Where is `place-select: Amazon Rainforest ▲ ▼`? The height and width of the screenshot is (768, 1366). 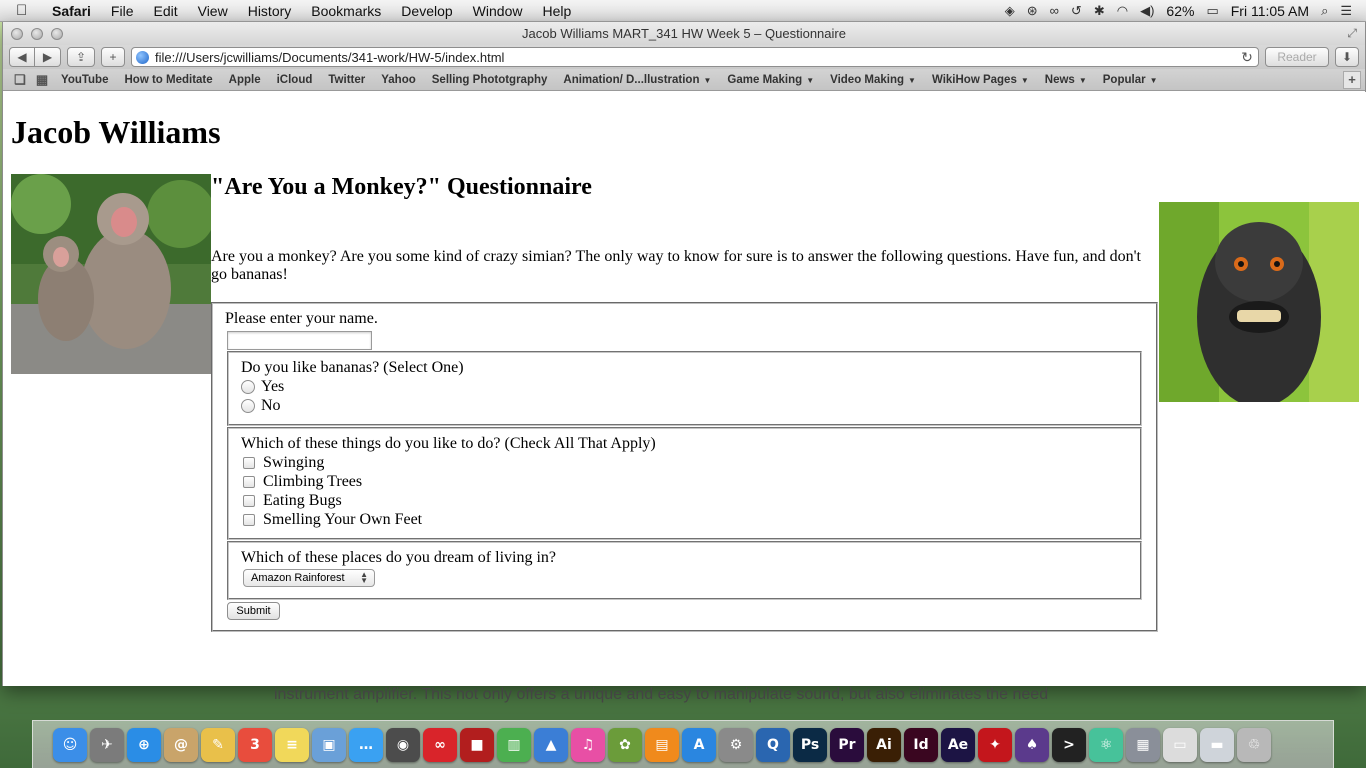
place-select: Amazon Rainforest ▲ ▼ is located at coordinates (309, 578).